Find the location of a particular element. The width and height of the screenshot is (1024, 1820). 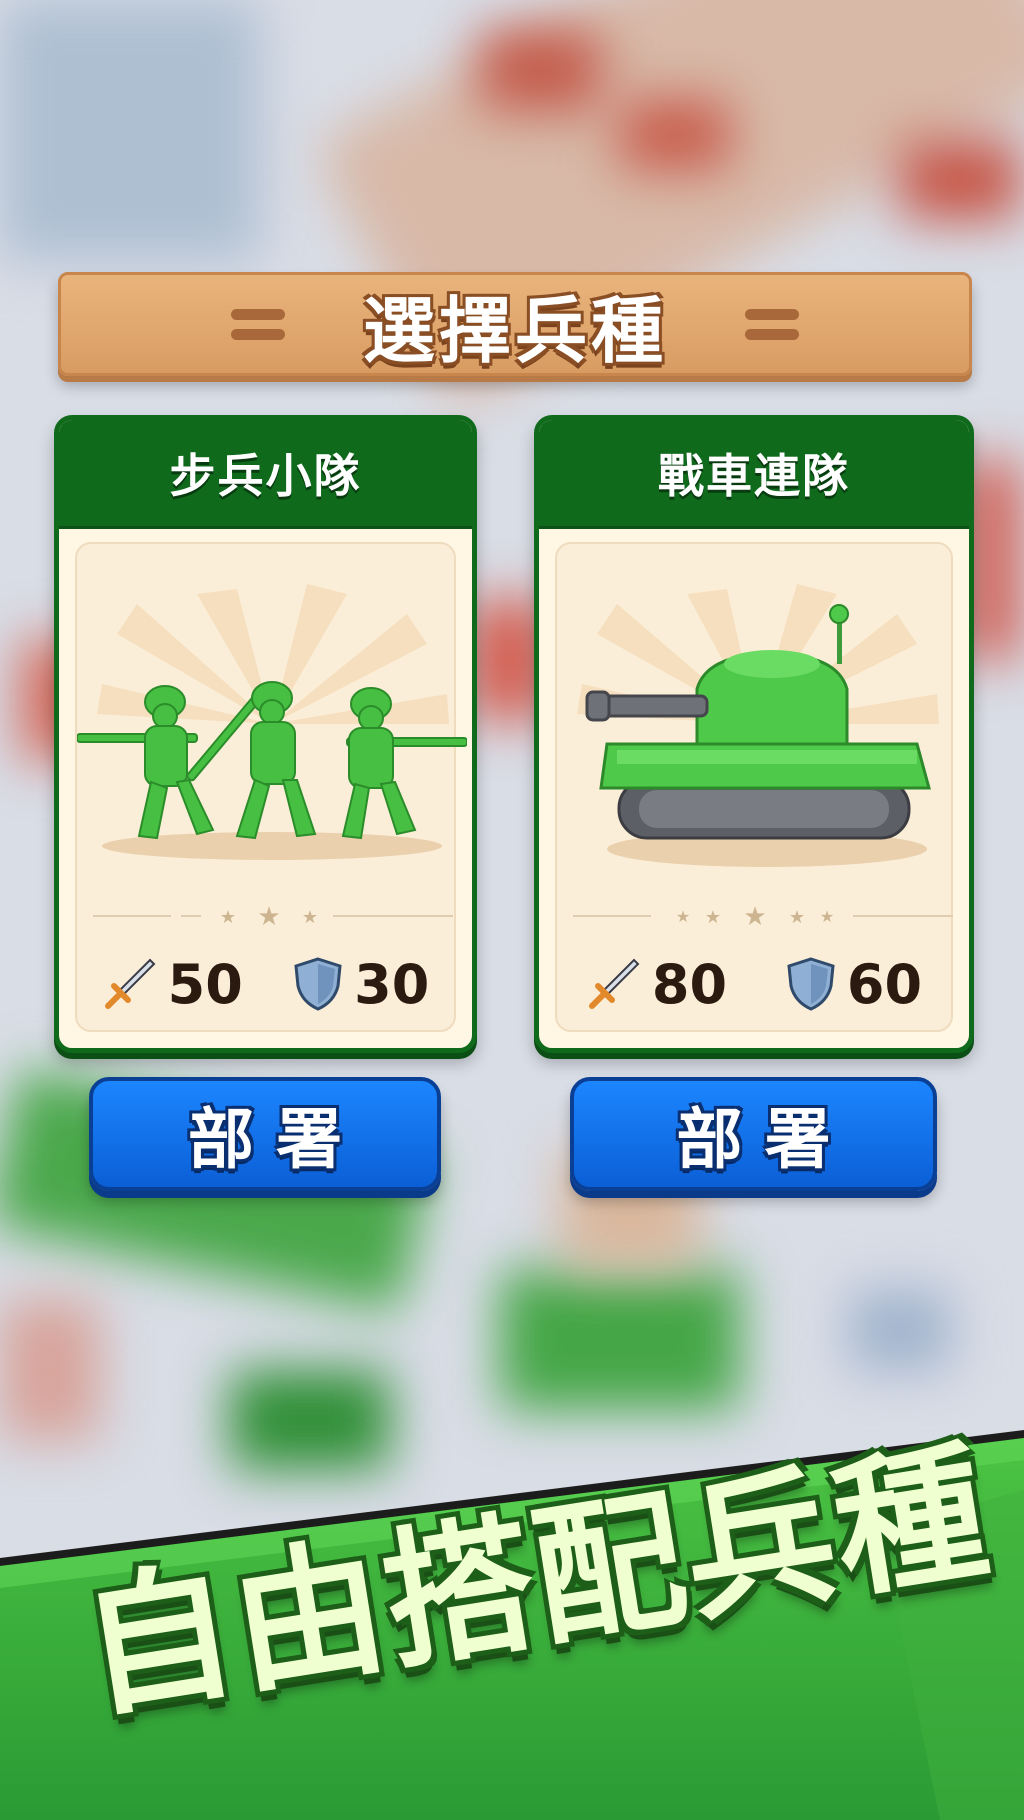

infantry-soldiers-icon is located at coordinates (272, 722).